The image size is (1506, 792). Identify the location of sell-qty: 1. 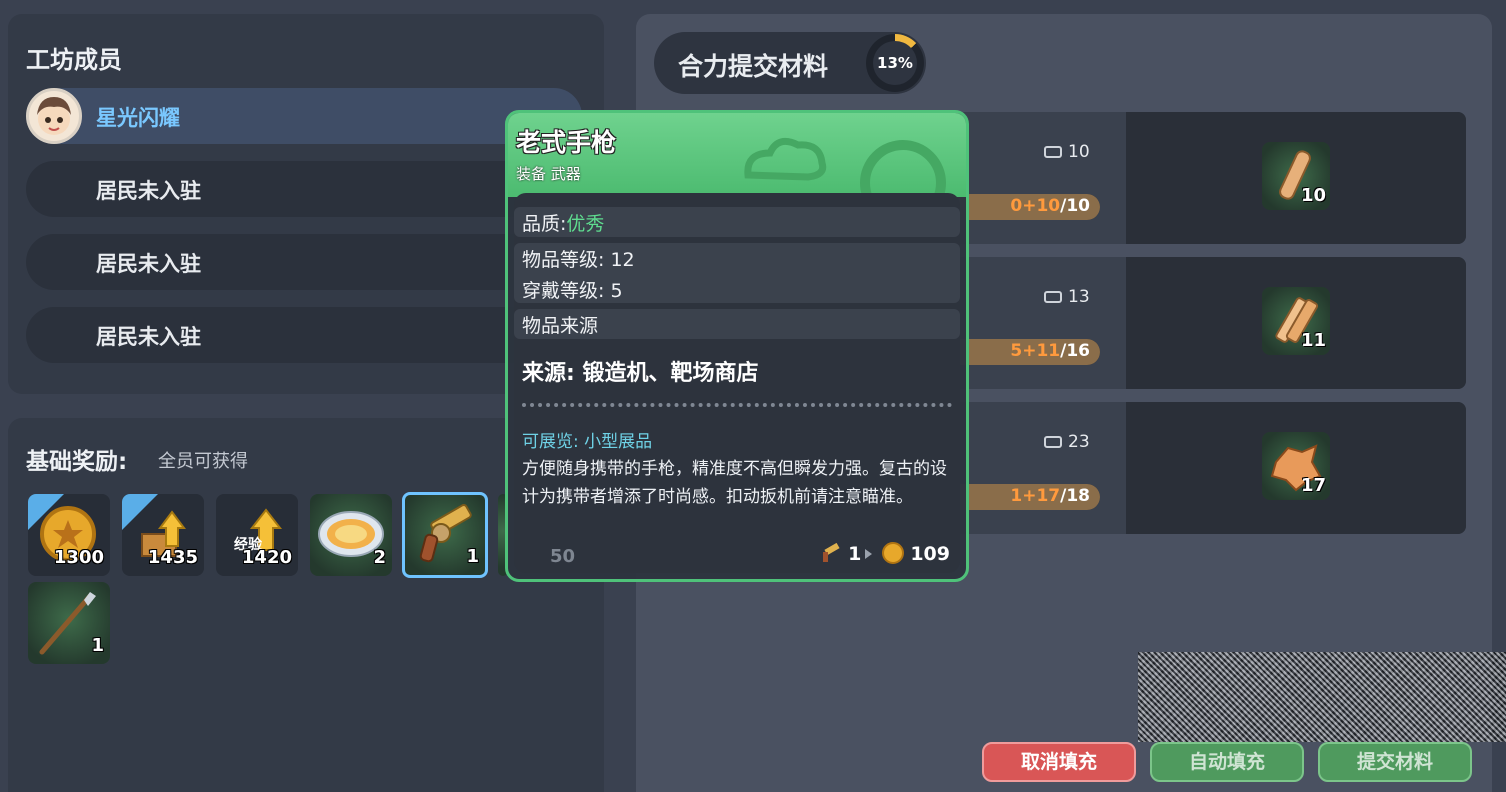
(855, 554).